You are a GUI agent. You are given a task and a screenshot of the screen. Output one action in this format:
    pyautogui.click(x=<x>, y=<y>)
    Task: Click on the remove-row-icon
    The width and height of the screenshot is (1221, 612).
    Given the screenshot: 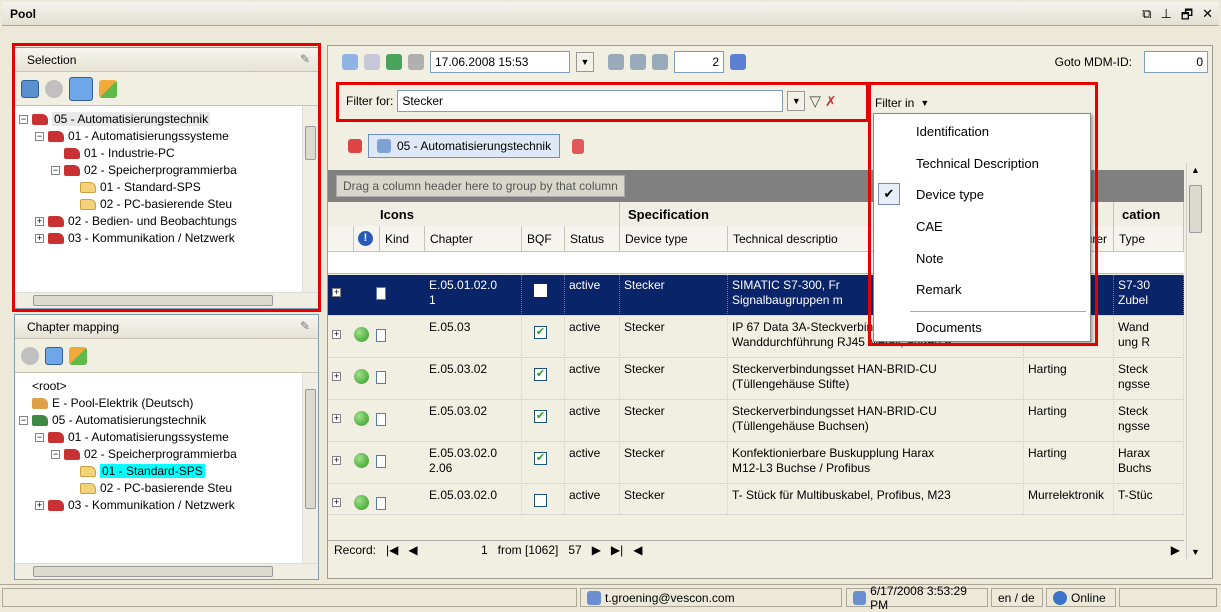 What is the action you would take?
    pyautogui.click(x=638, y=62)
    